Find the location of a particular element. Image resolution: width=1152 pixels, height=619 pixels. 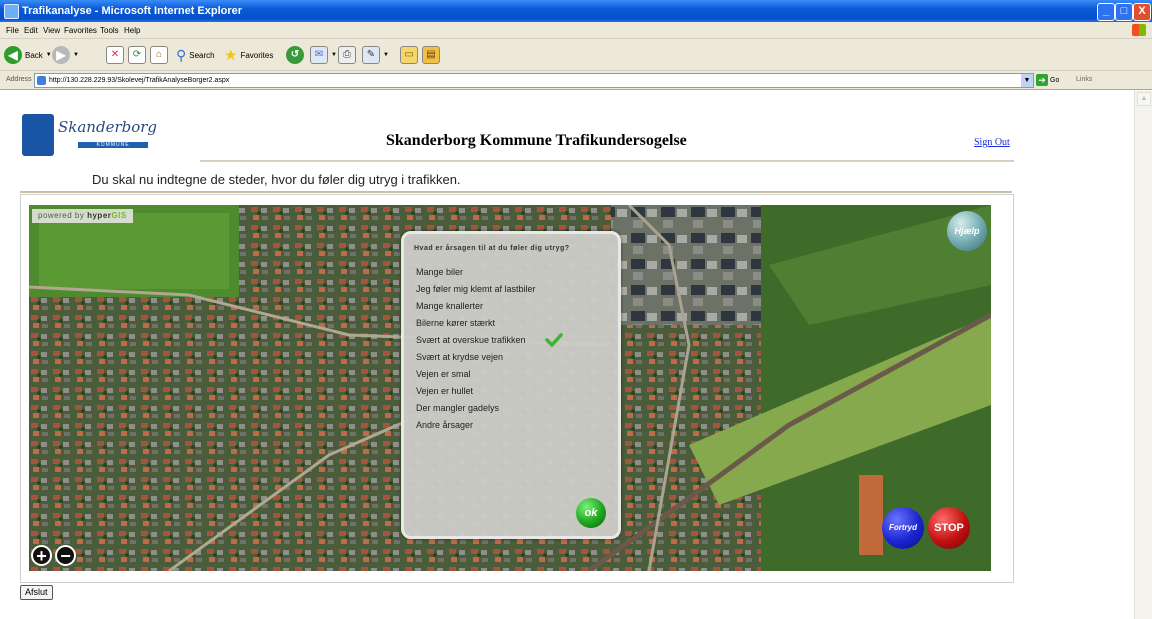

go-arrow-icon: ➔ is located at coordinates (1042, 80).